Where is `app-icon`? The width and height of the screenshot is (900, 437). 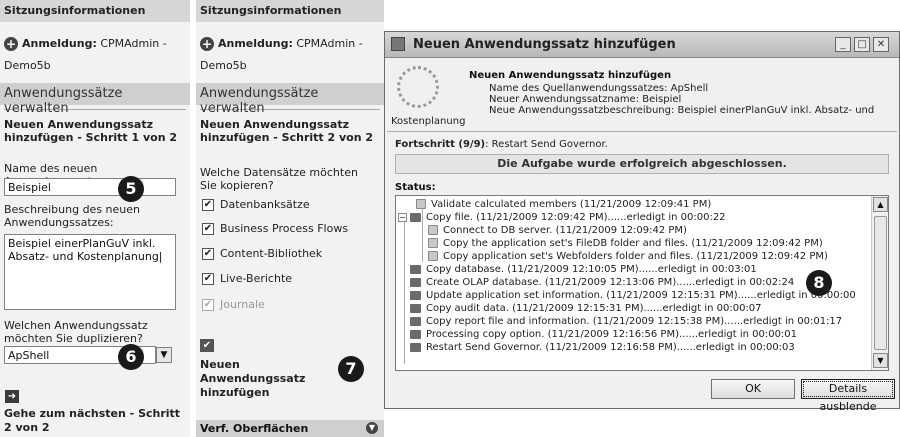
app-icon is located at coordinates (398, 44).